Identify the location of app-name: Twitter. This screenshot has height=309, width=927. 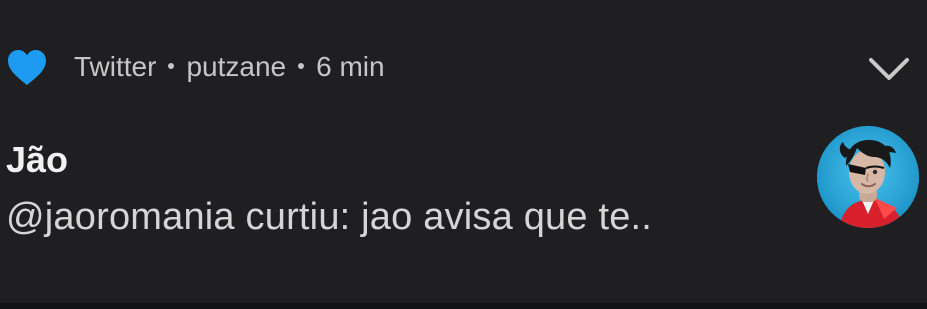
(115, 66).